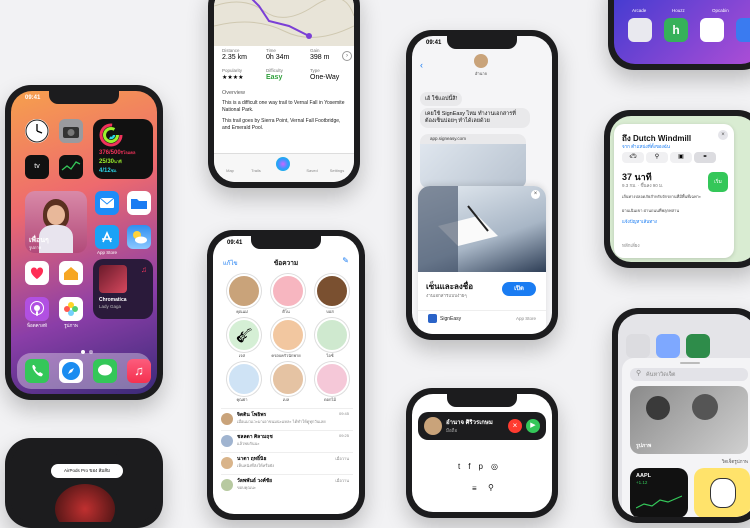  I want to click on photo-widget-preview: รูปภาพ, so click(689, 420).